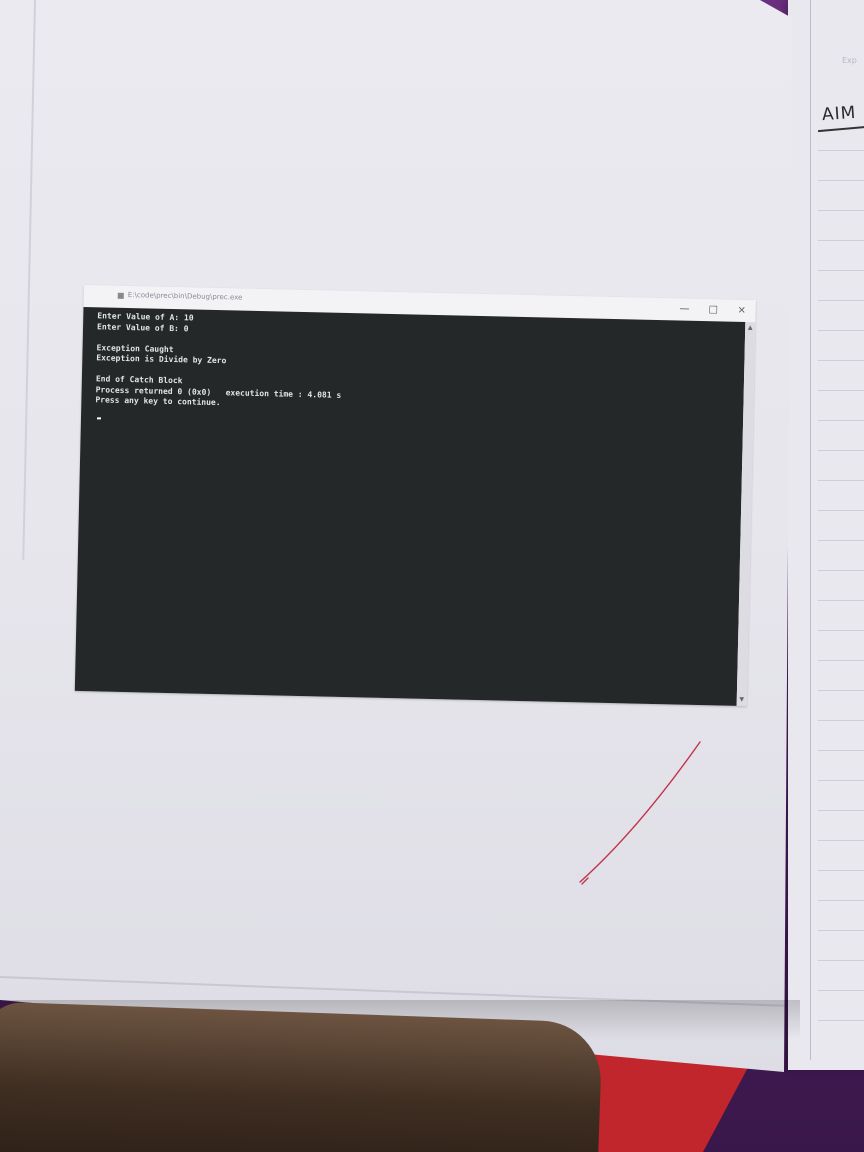 The width and height of the screenshot is (864, 1152). What do you see at coordinates (742, 699) in the screenshot?
I see `scroll-down-arrow-icon: ▼` at bounding box center [742, 699].